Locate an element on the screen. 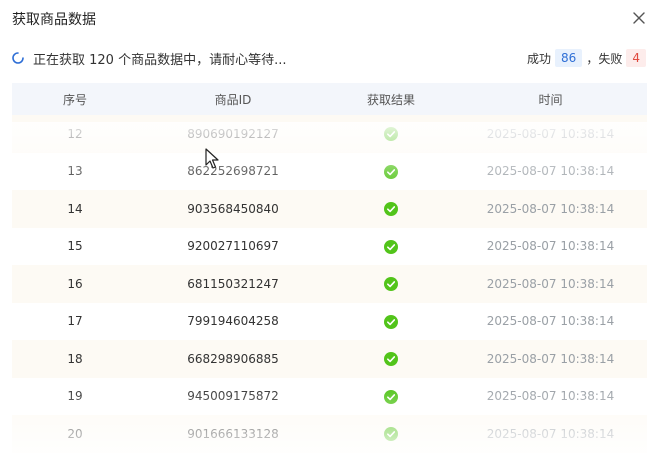  table-row: 20 901666133128 2025-08-07 10:38:14 is located at coordinates (329, 434).